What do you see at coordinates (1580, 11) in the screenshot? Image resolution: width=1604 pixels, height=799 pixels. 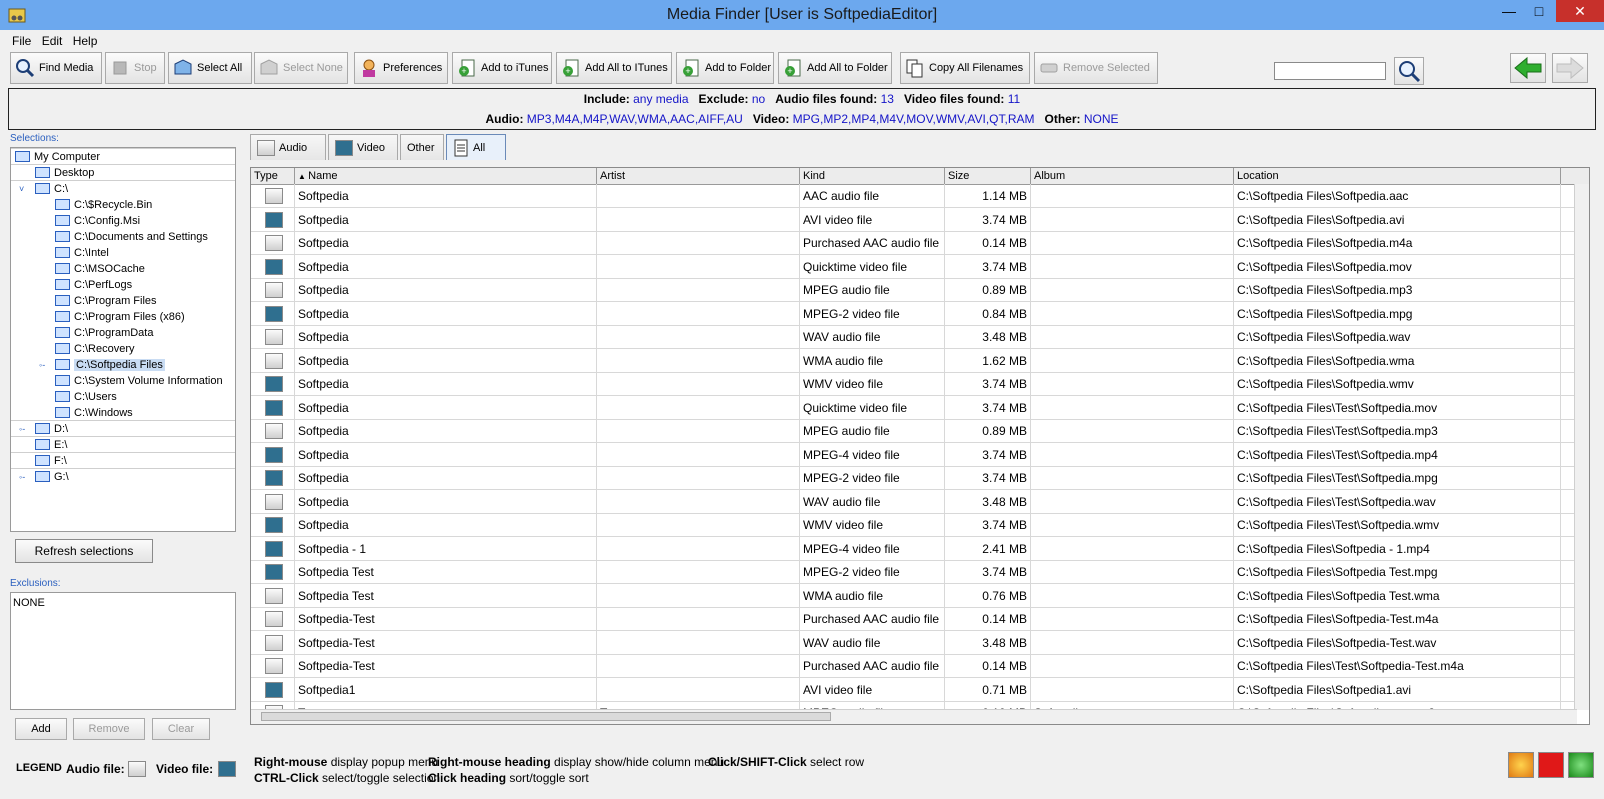 I see `close-icon: ✕` at bounding box center [1580, 11].